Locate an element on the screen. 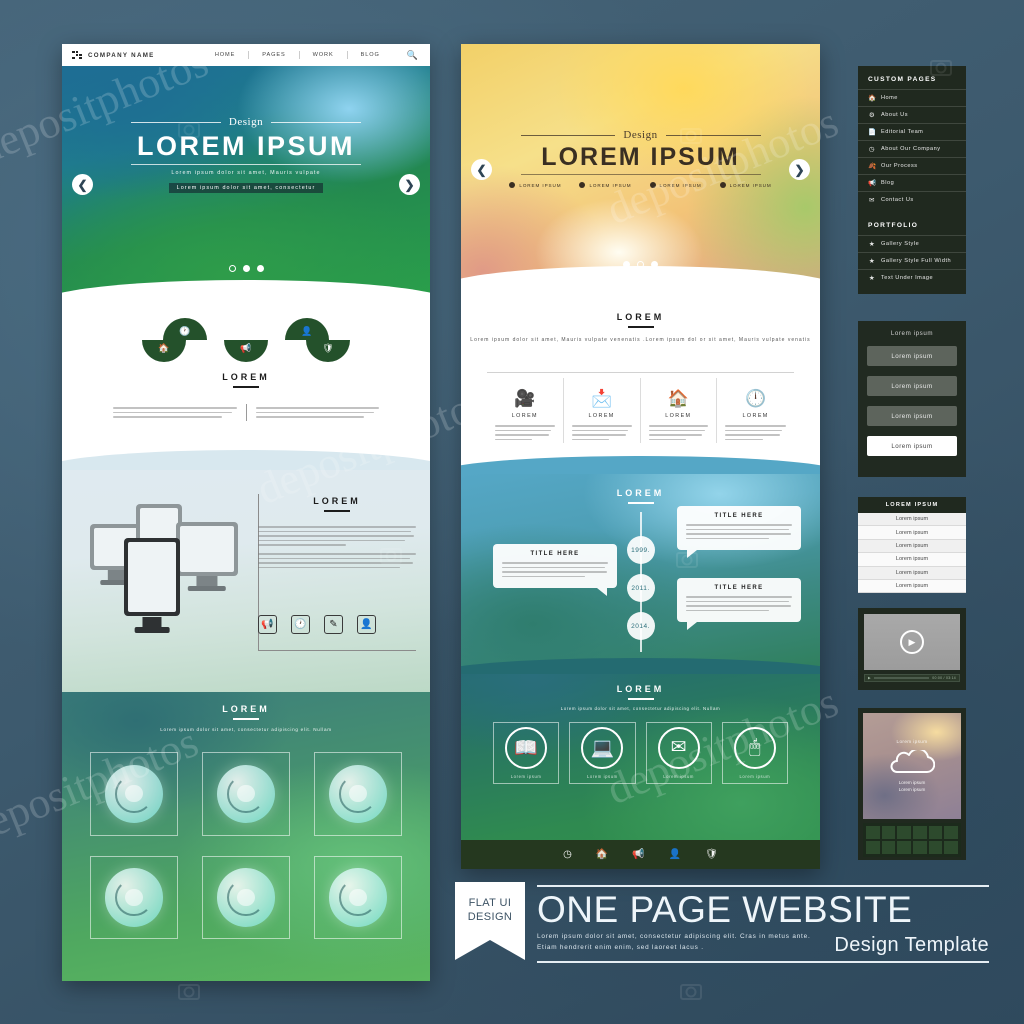 The width and height of the screenshot is (1024, 1024). bottom-item: 📖 Lorem ipsum is located at coordinates (526, 753).